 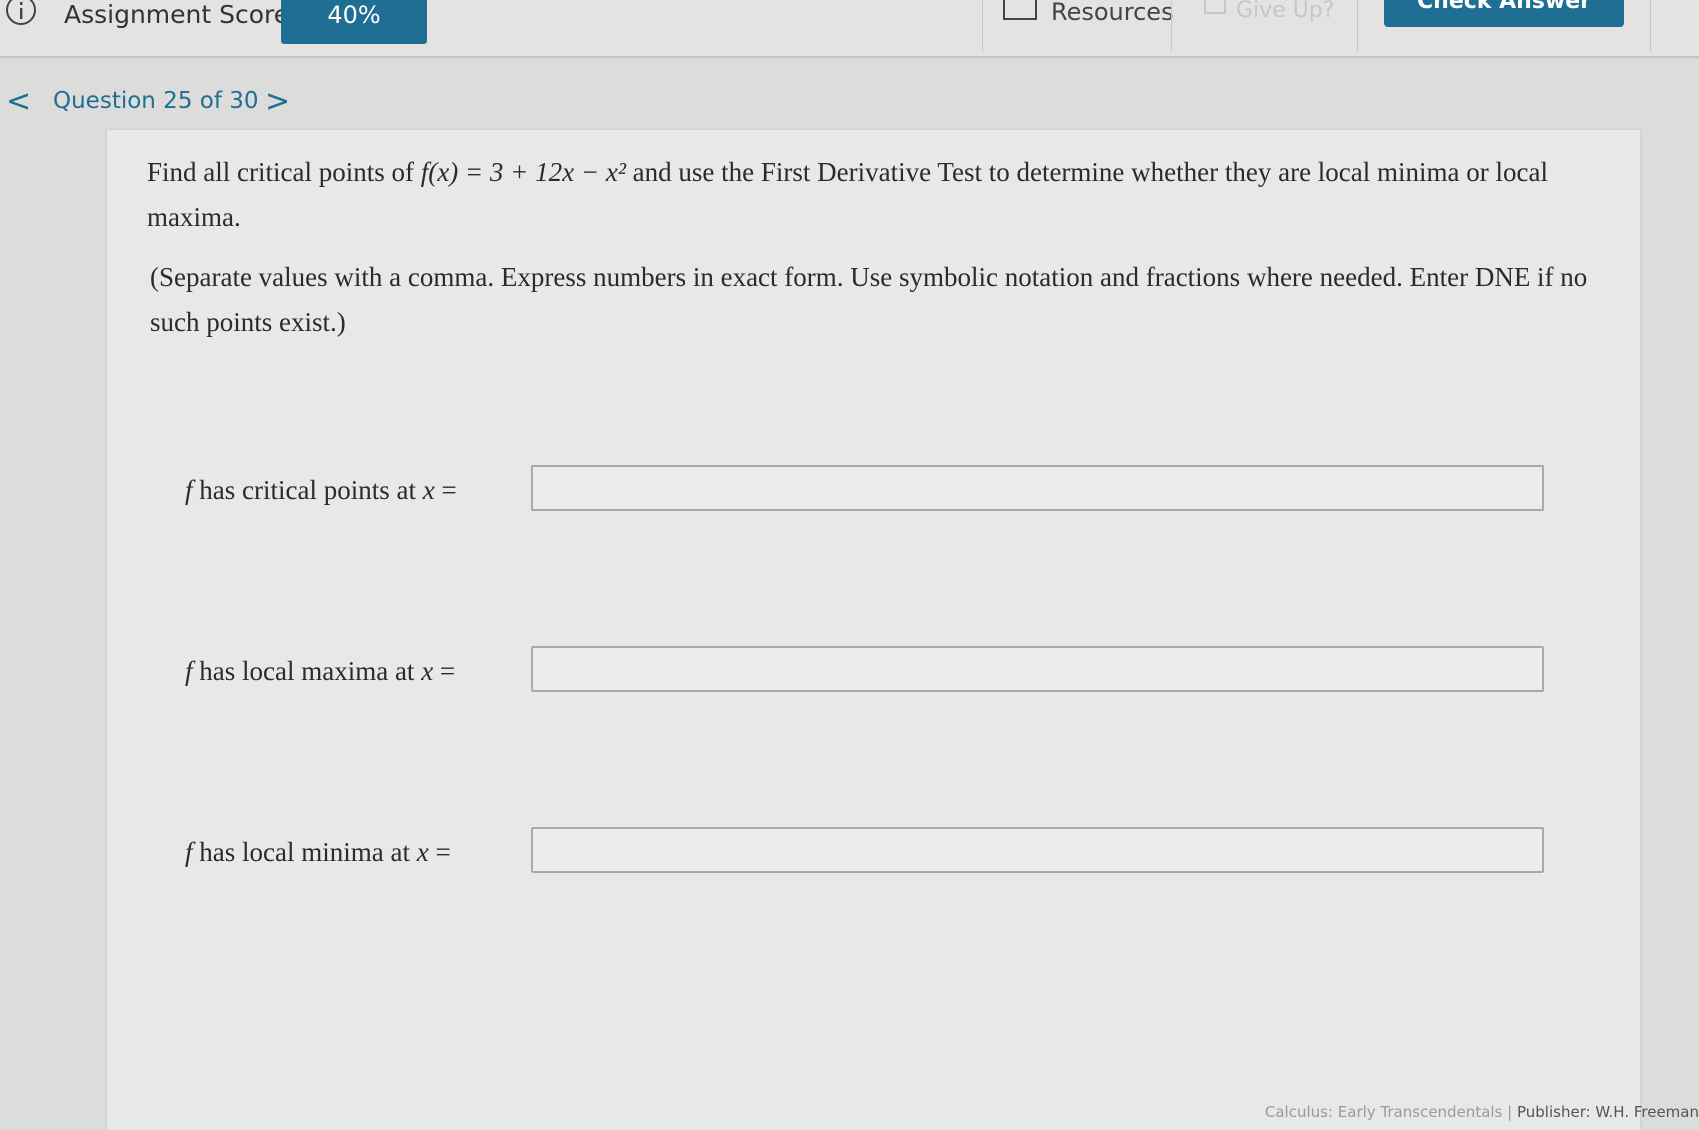 I want to click on label-text: has local minima at, so click(x=304, y=852).